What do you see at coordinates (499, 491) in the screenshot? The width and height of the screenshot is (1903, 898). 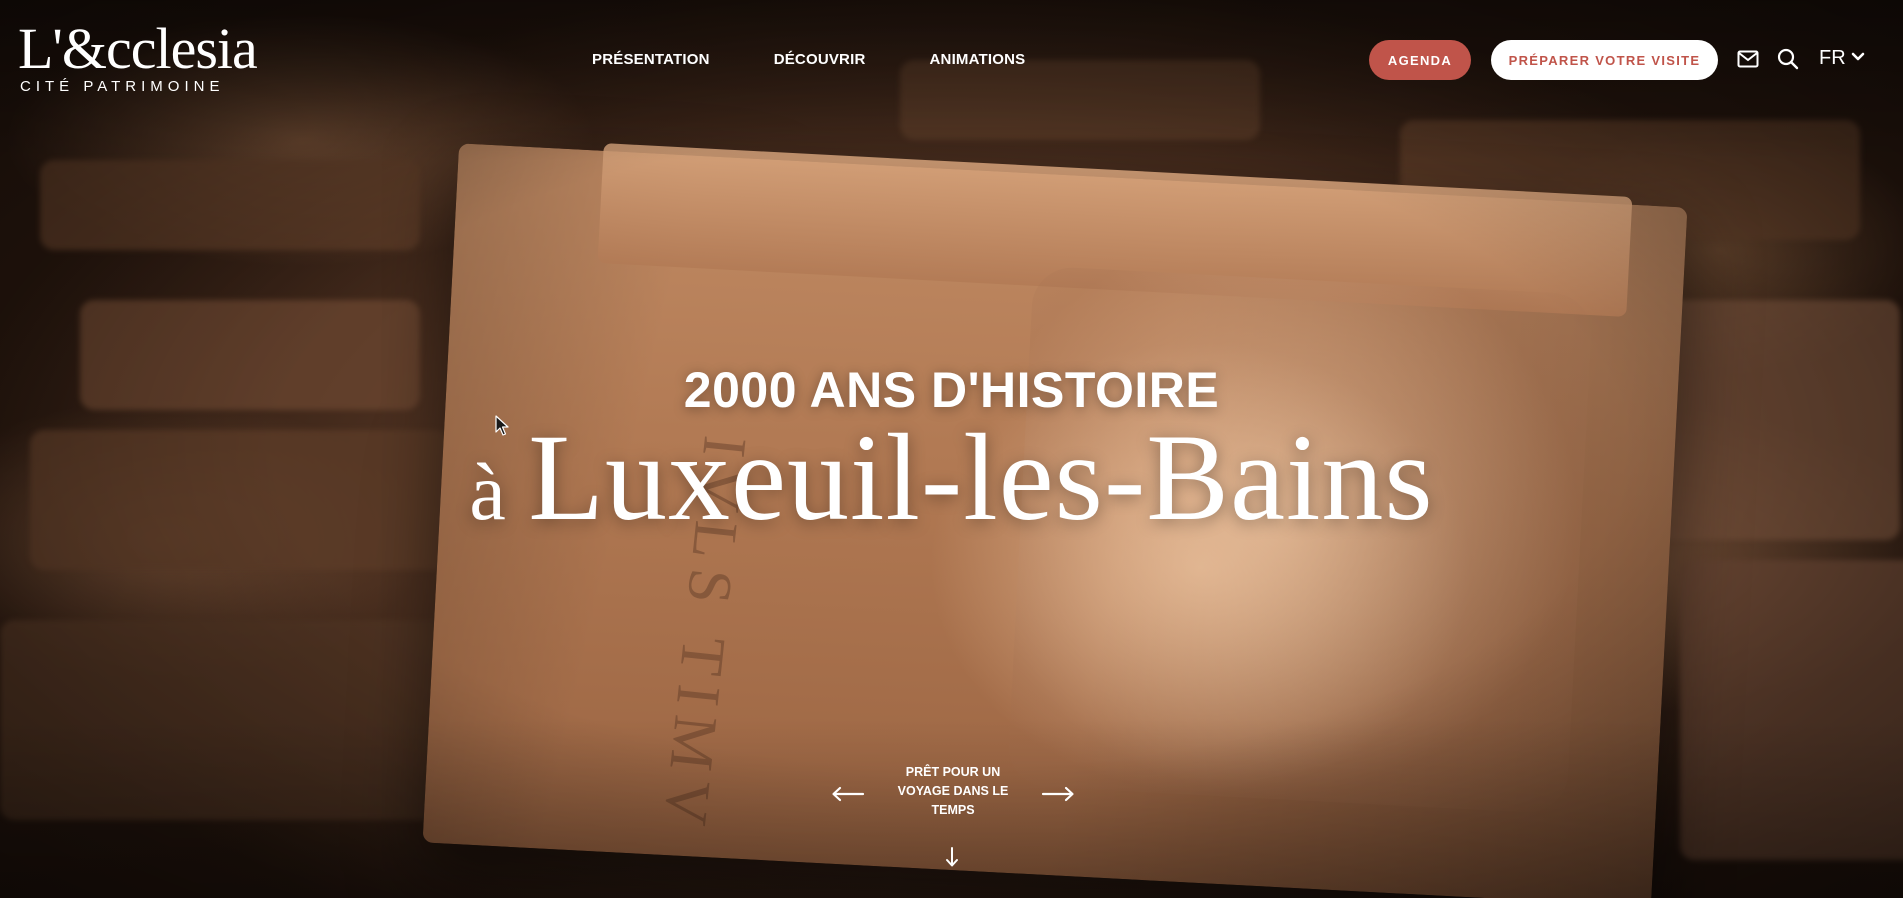 I see `hero-title-prefix: à` at bounding box center [499, 491].